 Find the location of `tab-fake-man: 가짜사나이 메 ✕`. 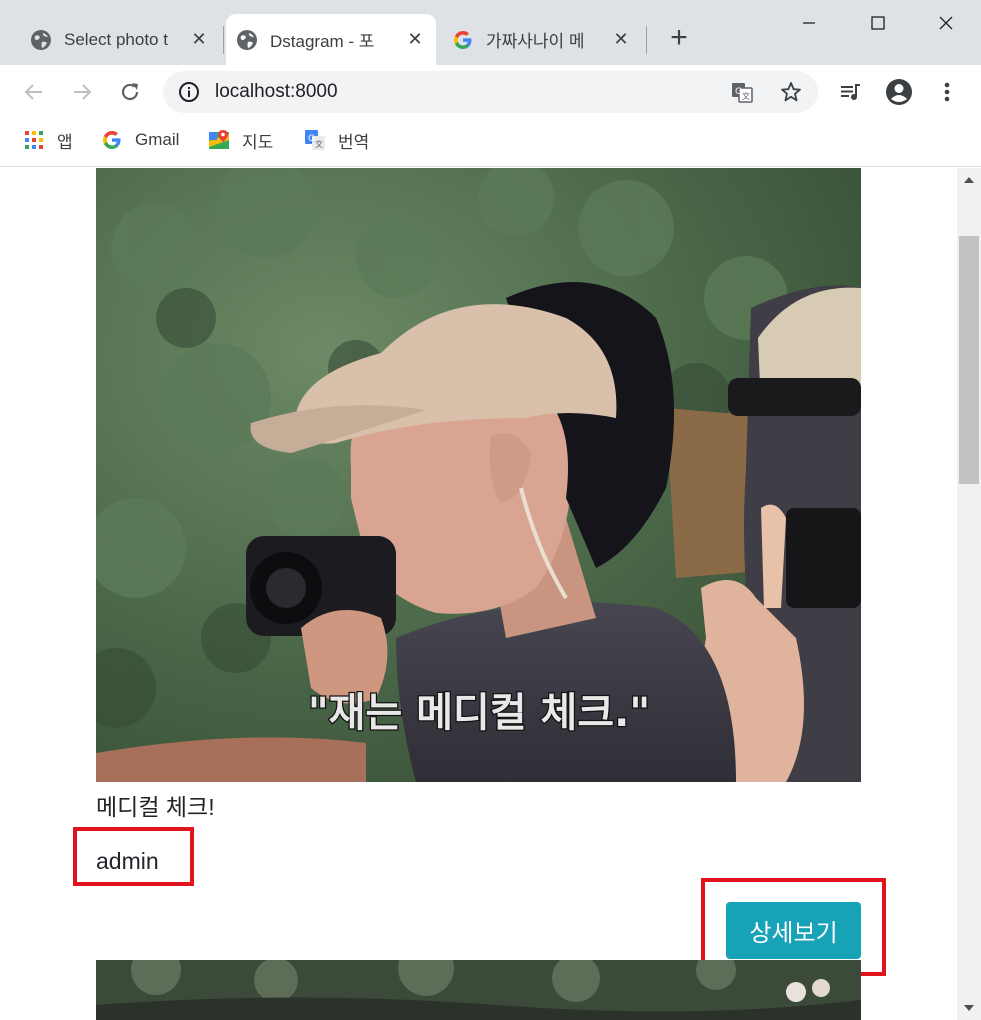

tab-fake-man: 가짜사나이 메 ✕ is located at coordinates (542, 39).